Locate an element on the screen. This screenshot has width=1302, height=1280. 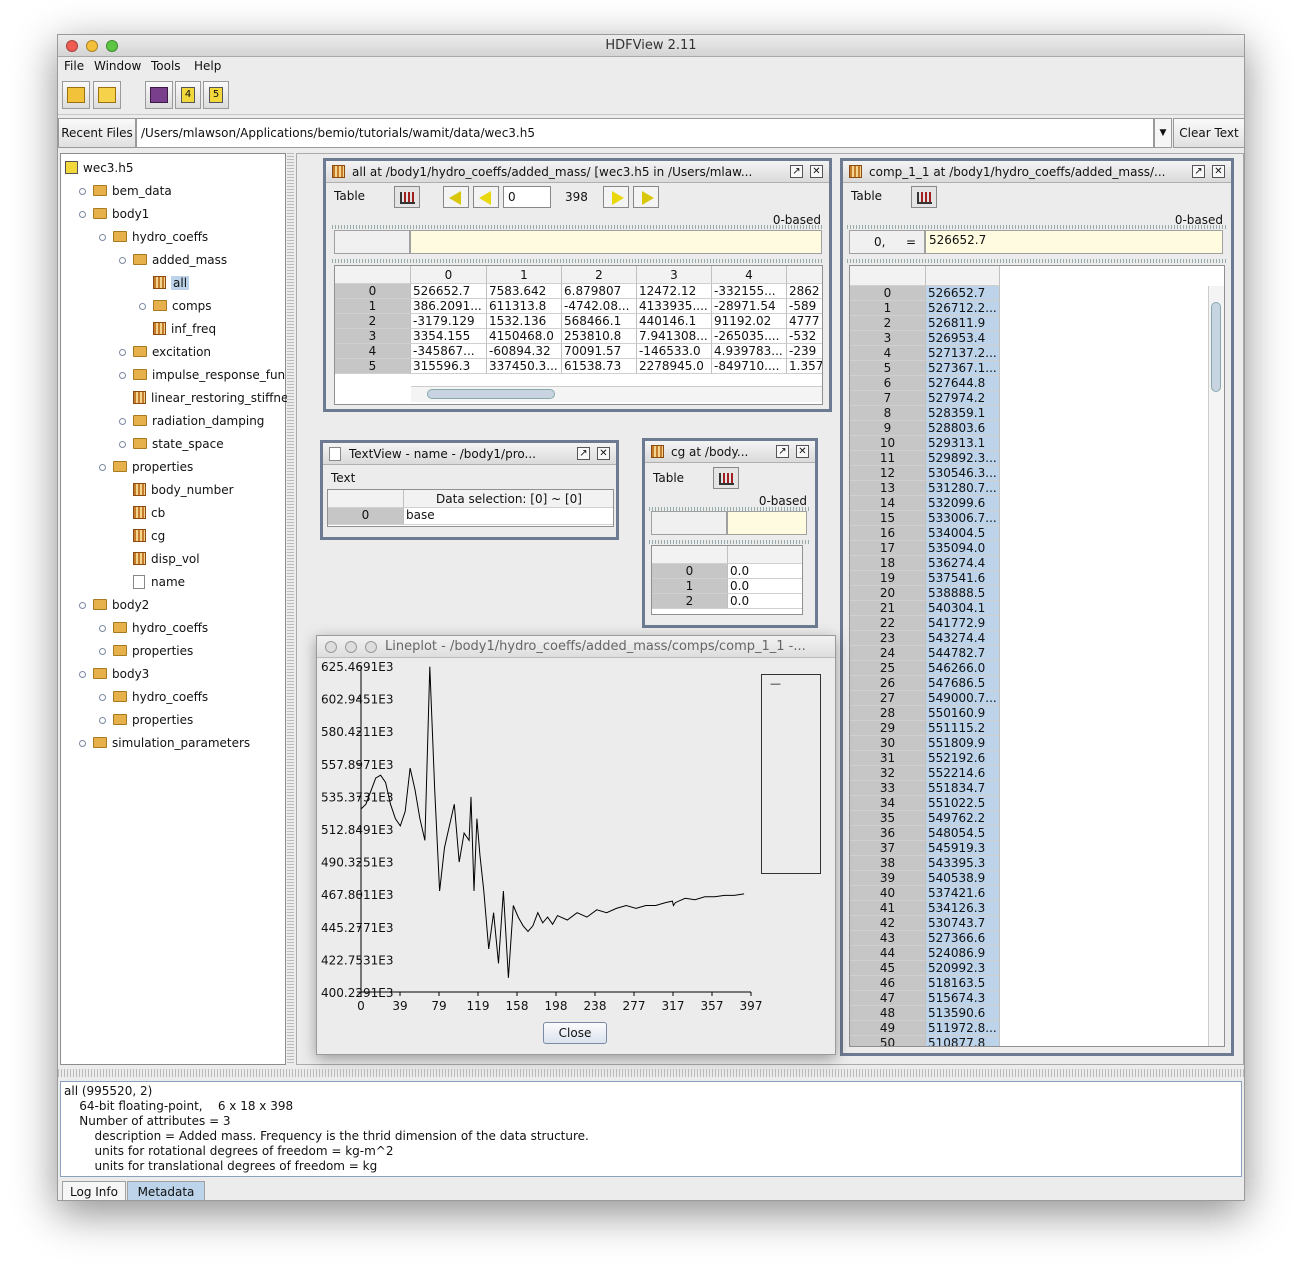
table-cell: 1532.136 is located at coordinates (524, 321).